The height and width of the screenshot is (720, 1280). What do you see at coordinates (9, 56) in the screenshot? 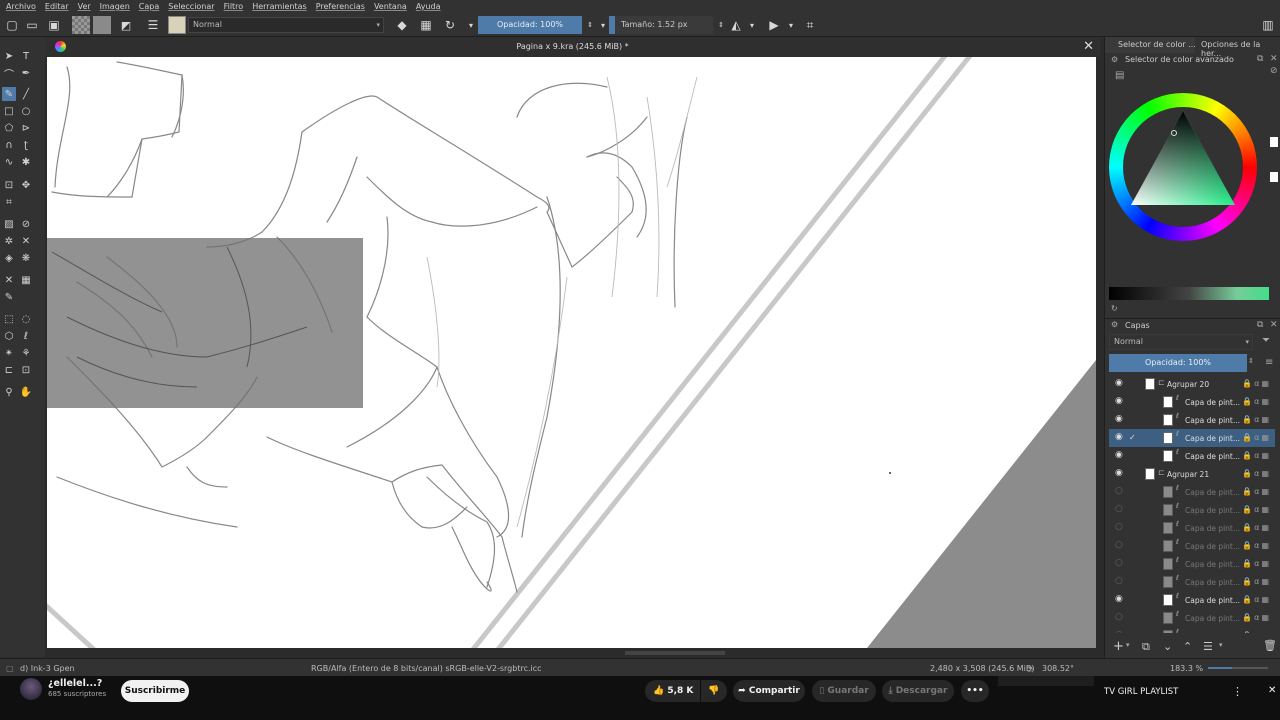
I see `select-shapes-tool-icon: ➤` at bounding box center [9, 56].